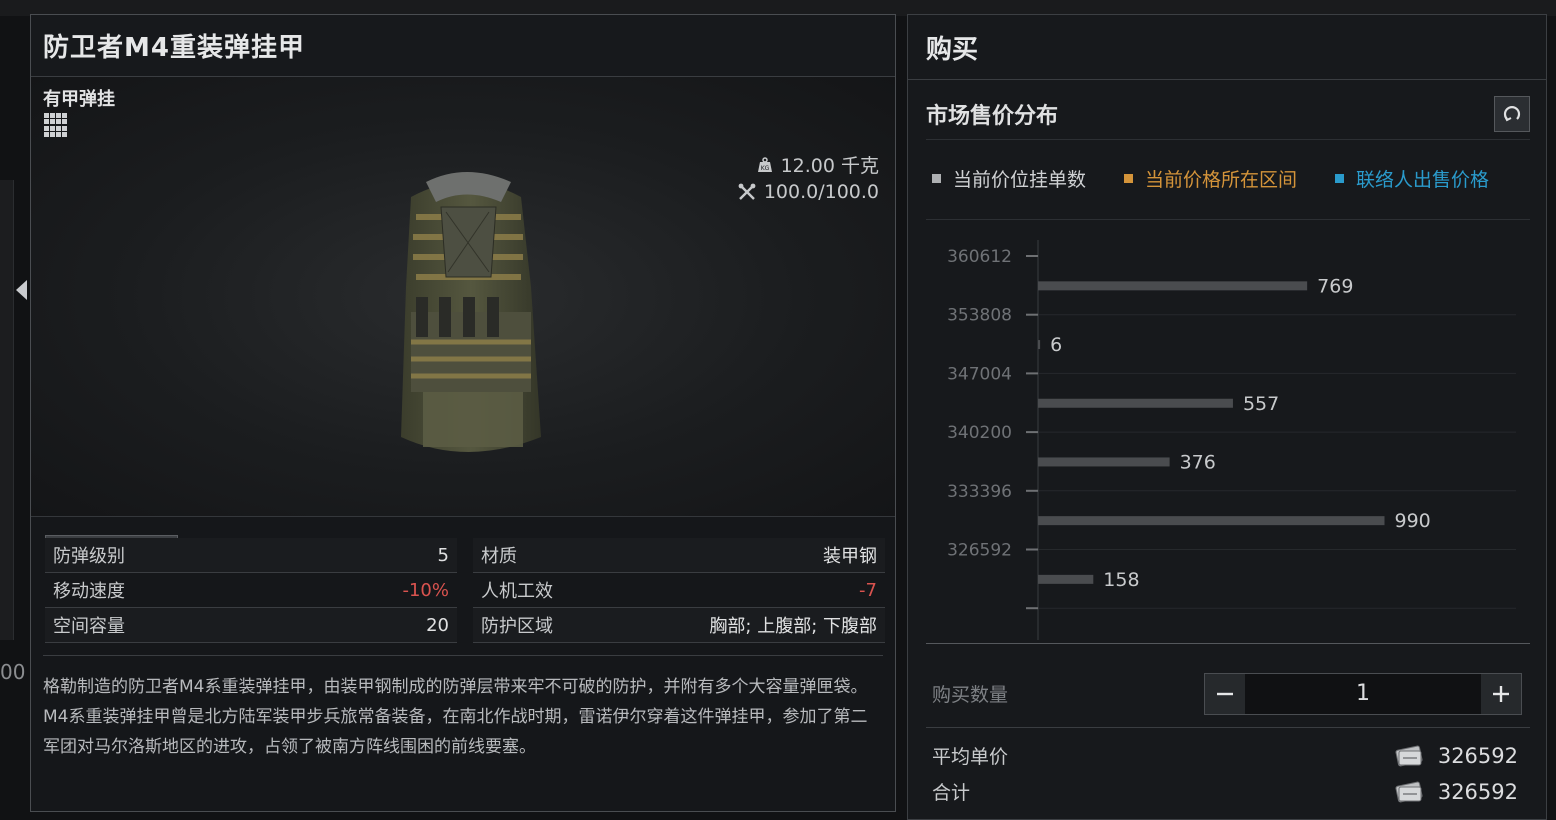 This screenshot has height=820, width=1556. What do you see at coordinates (979, 551) in the screenshot?
I see `y-tick-label: 326592` at bounding box center [979, 551].